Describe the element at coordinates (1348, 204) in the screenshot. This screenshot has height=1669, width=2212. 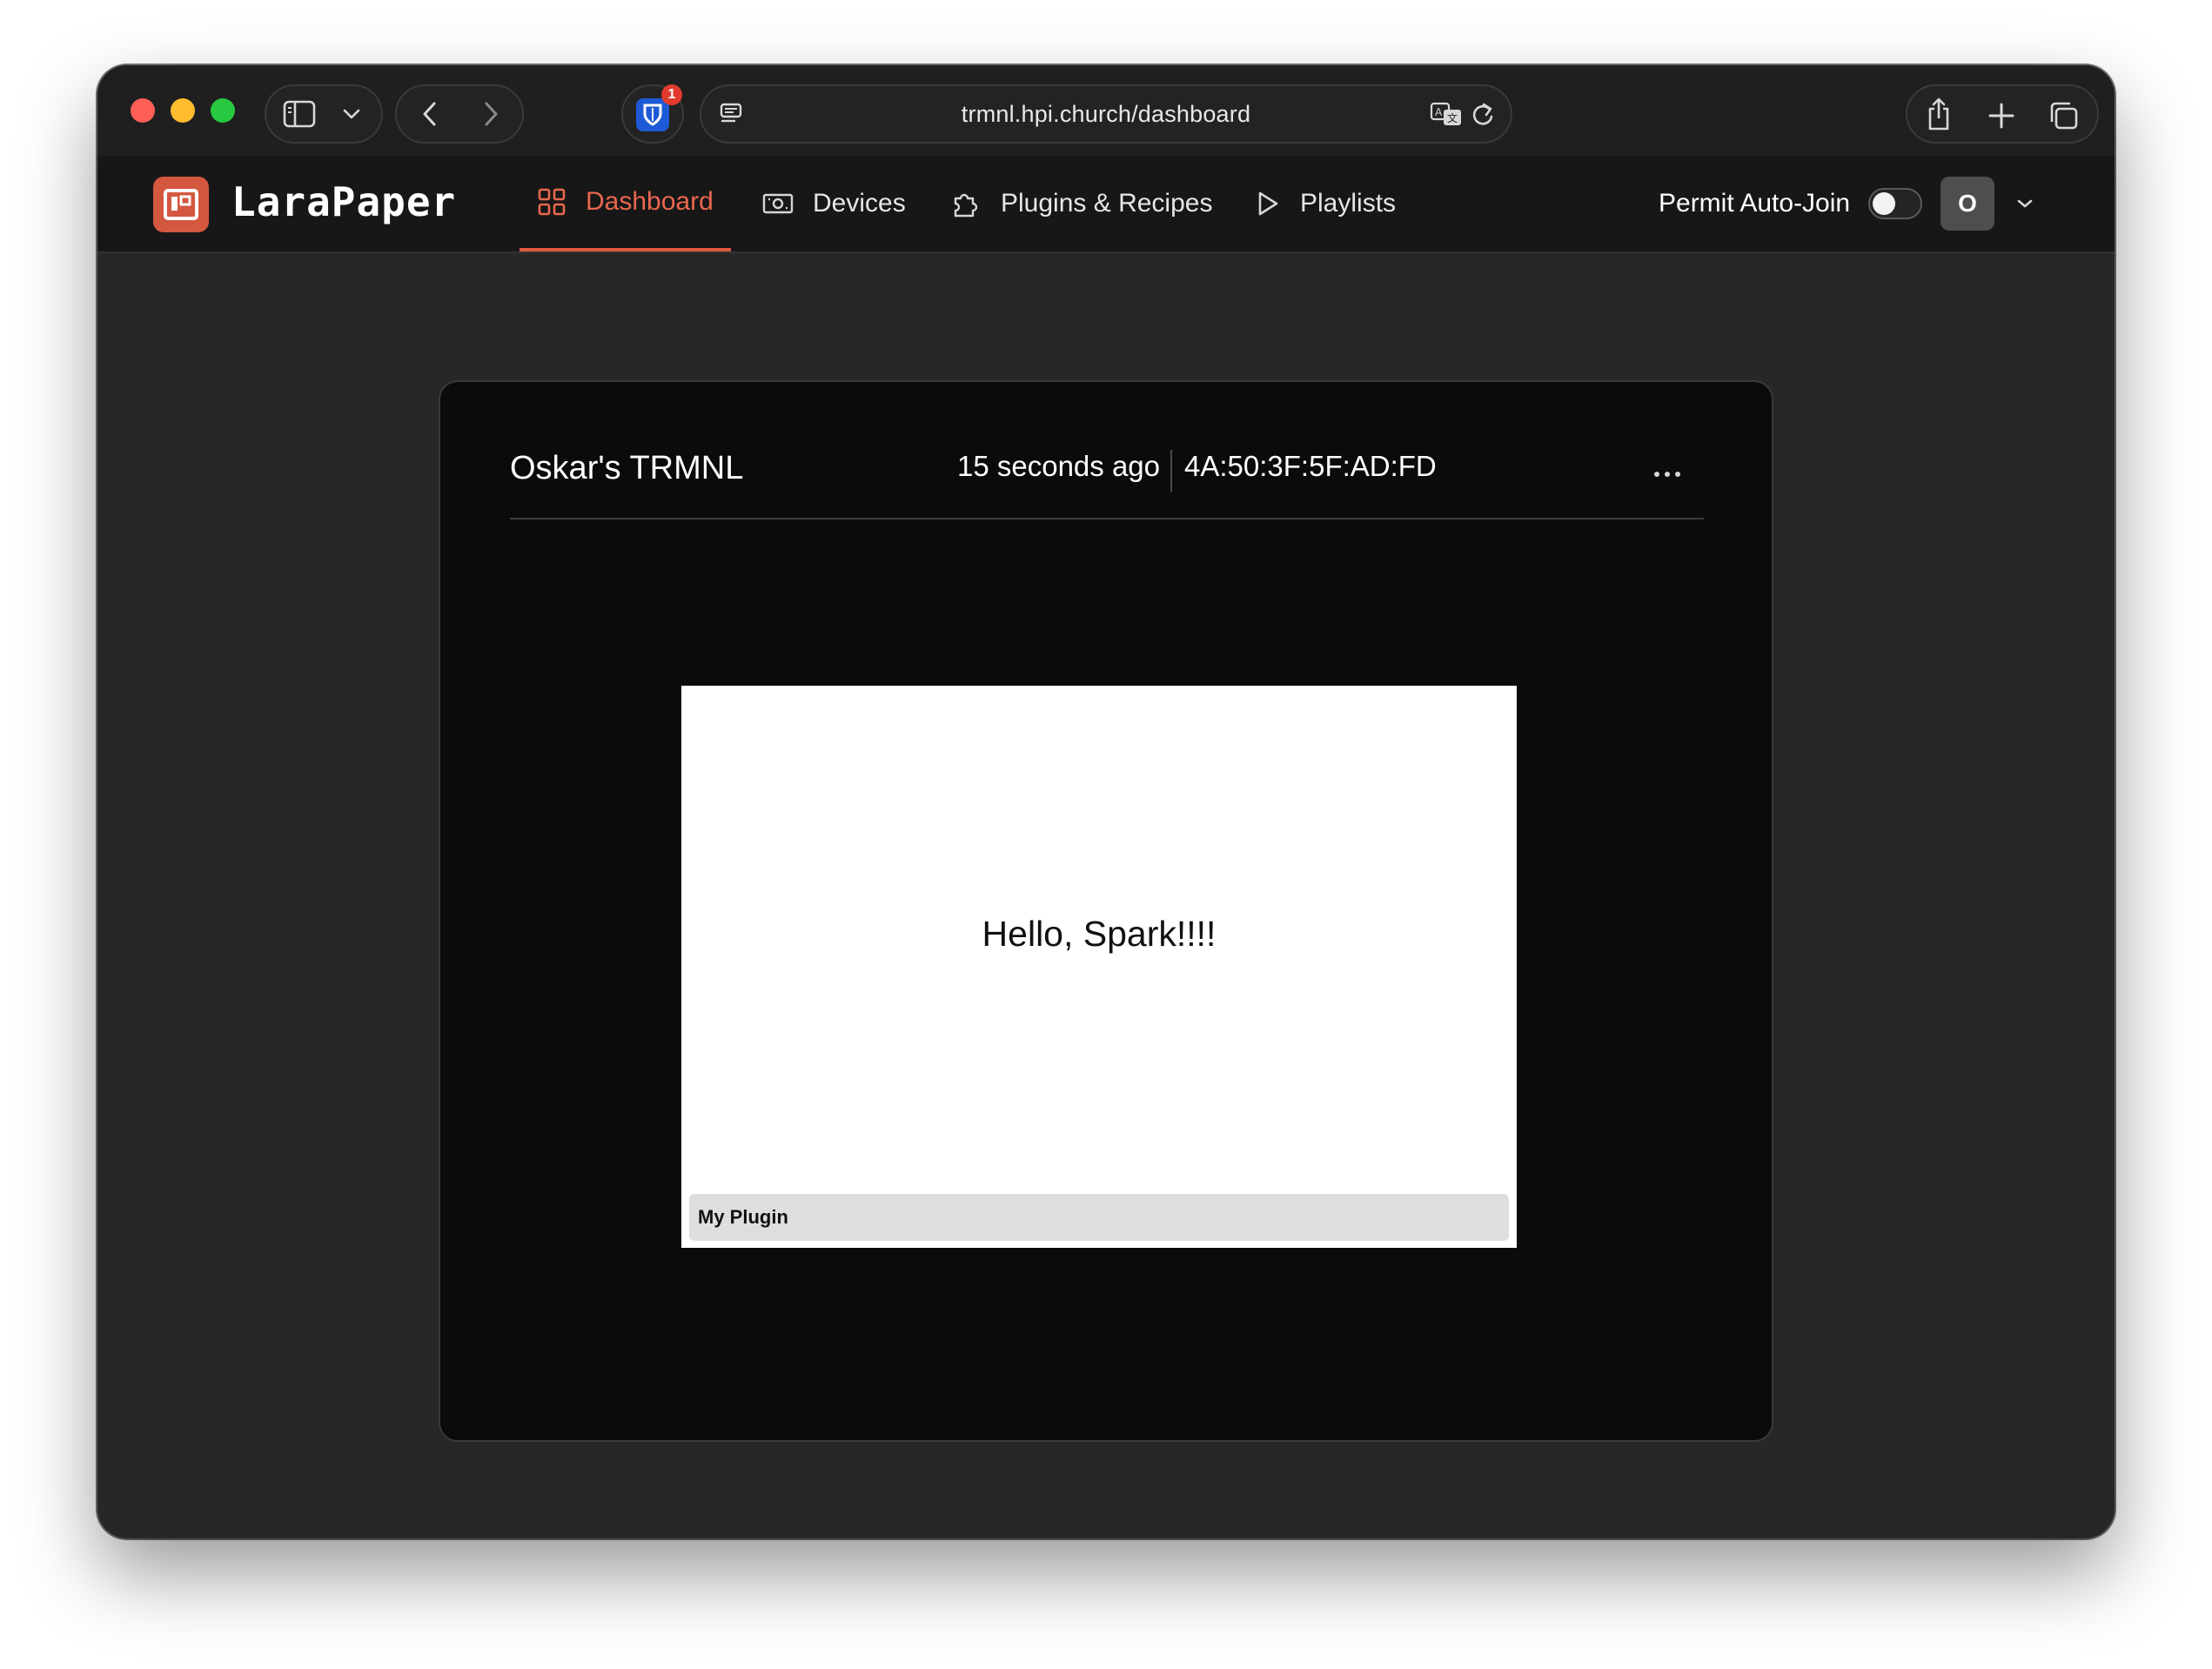
I see `nav-playlists-label: Playlists` at that location.